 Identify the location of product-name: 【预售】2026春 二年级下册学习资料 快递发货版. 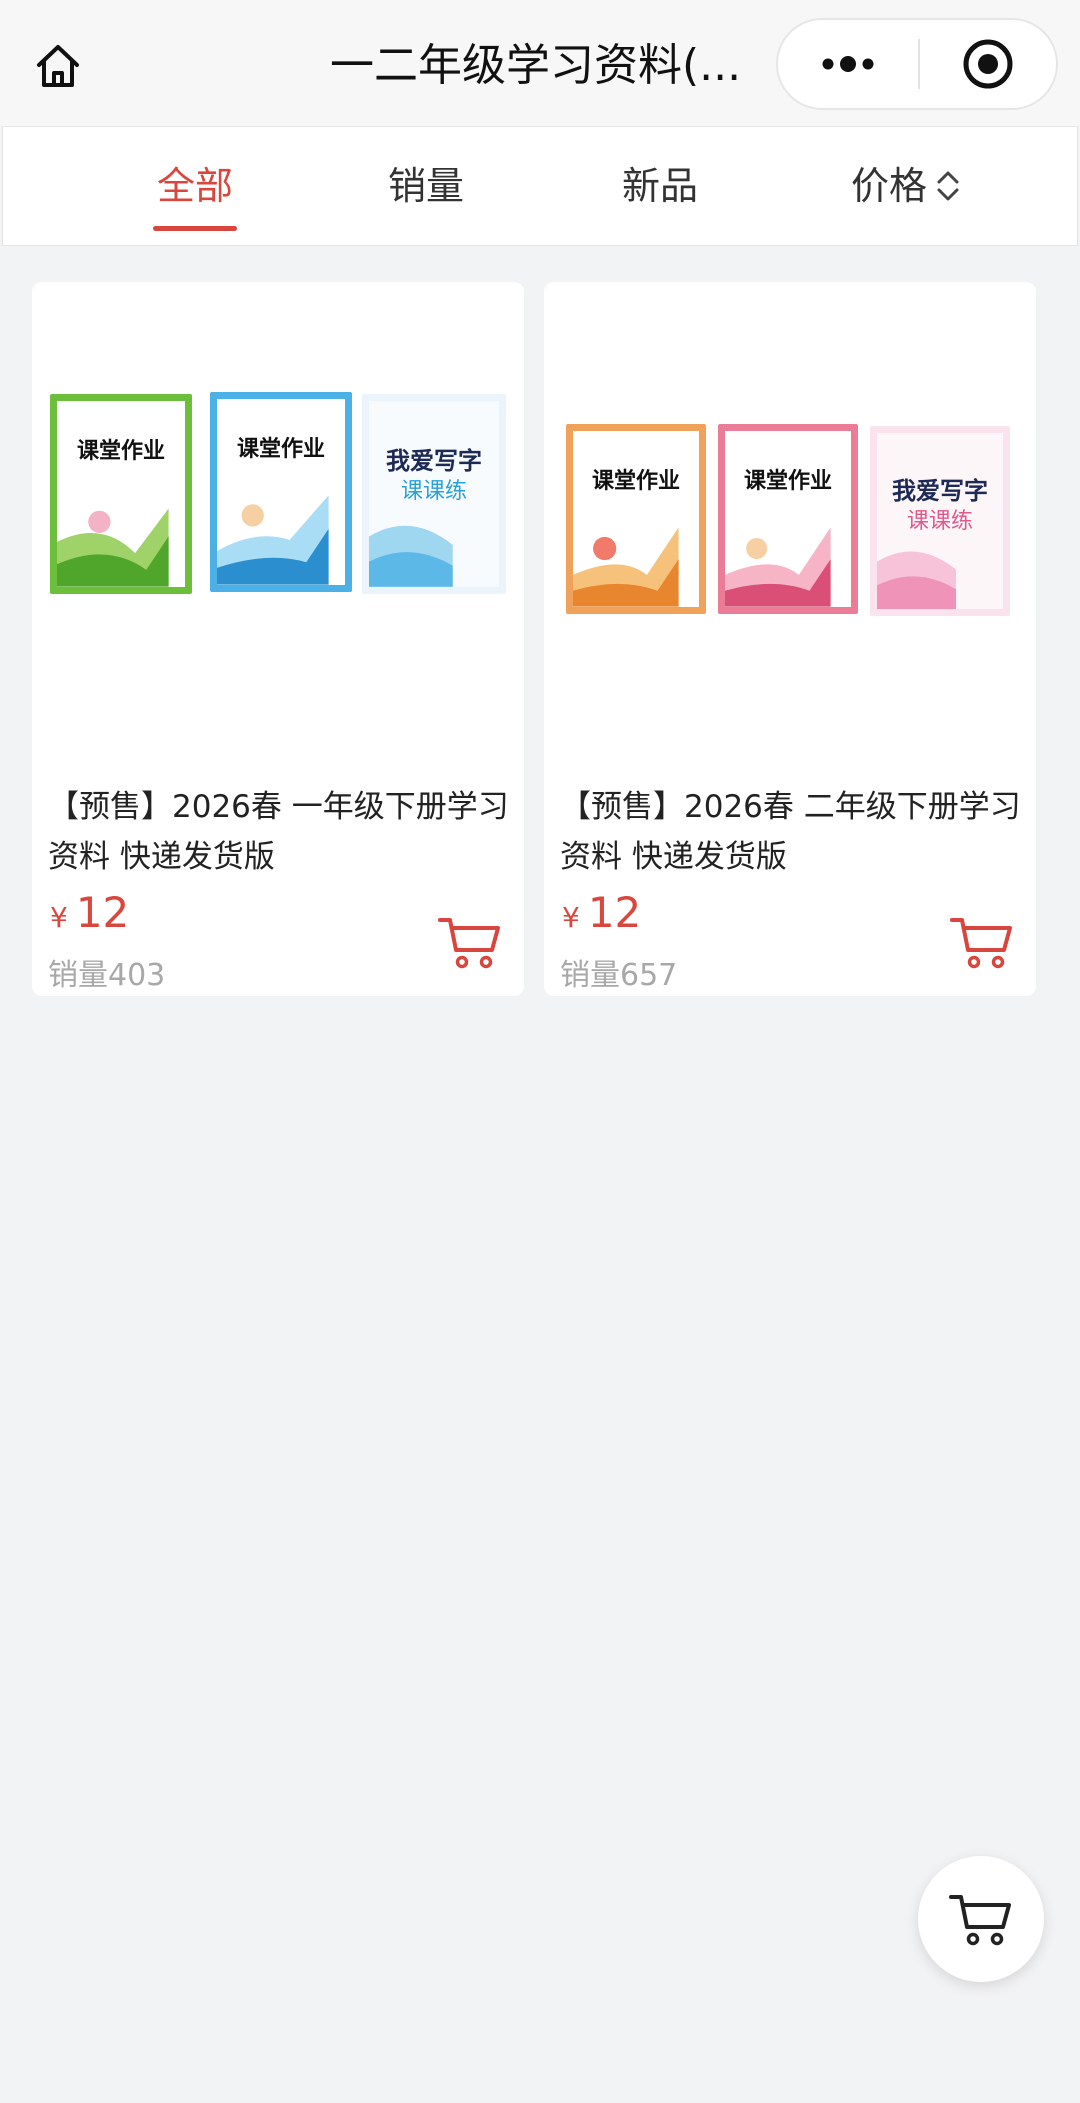
(790, 832).